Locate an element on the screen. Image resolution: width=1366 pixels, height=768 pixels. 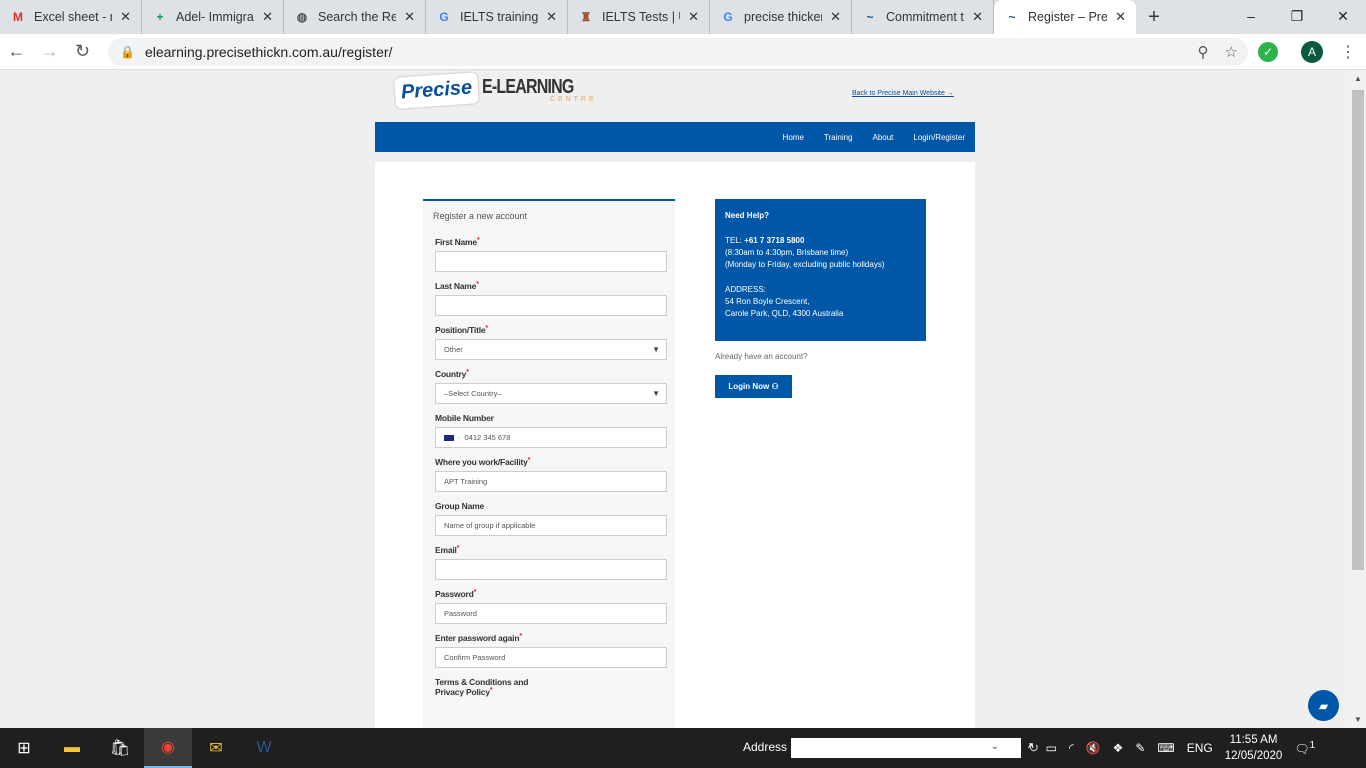
site-logo: Precise E-LEARNING CENTRE is located at coordinates (495, 90).